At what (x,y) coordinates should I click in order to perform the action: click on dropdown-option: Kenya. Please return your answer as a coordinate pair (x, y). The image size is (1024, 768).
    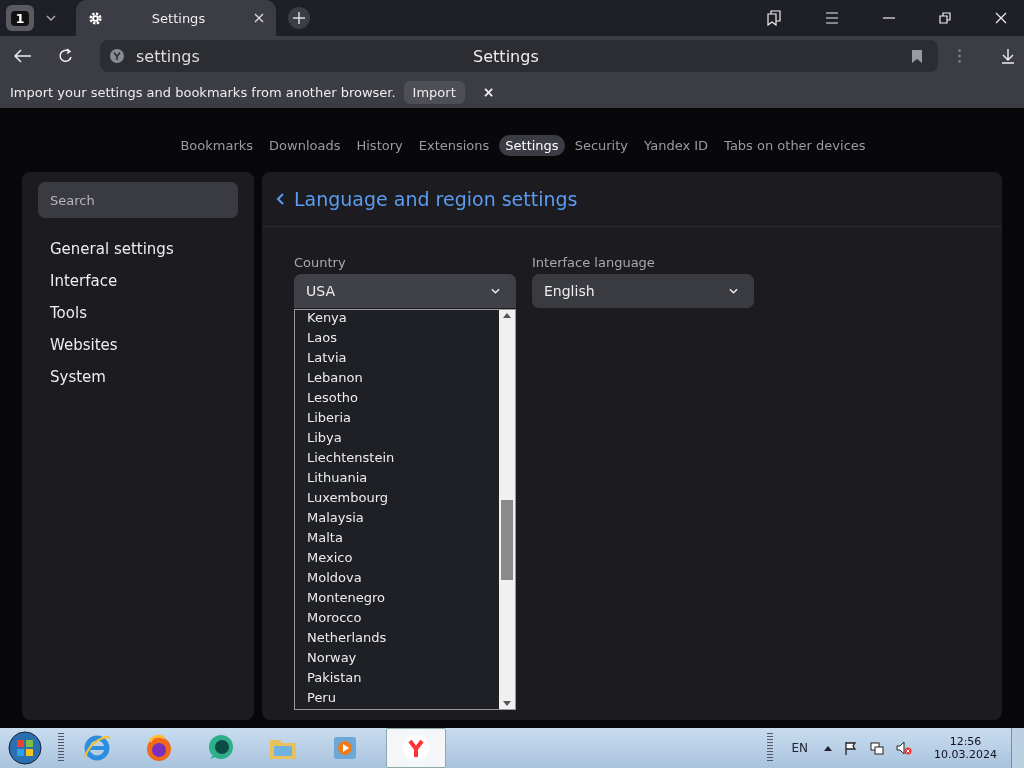
    Looking at the image, I should click on (397, 319).